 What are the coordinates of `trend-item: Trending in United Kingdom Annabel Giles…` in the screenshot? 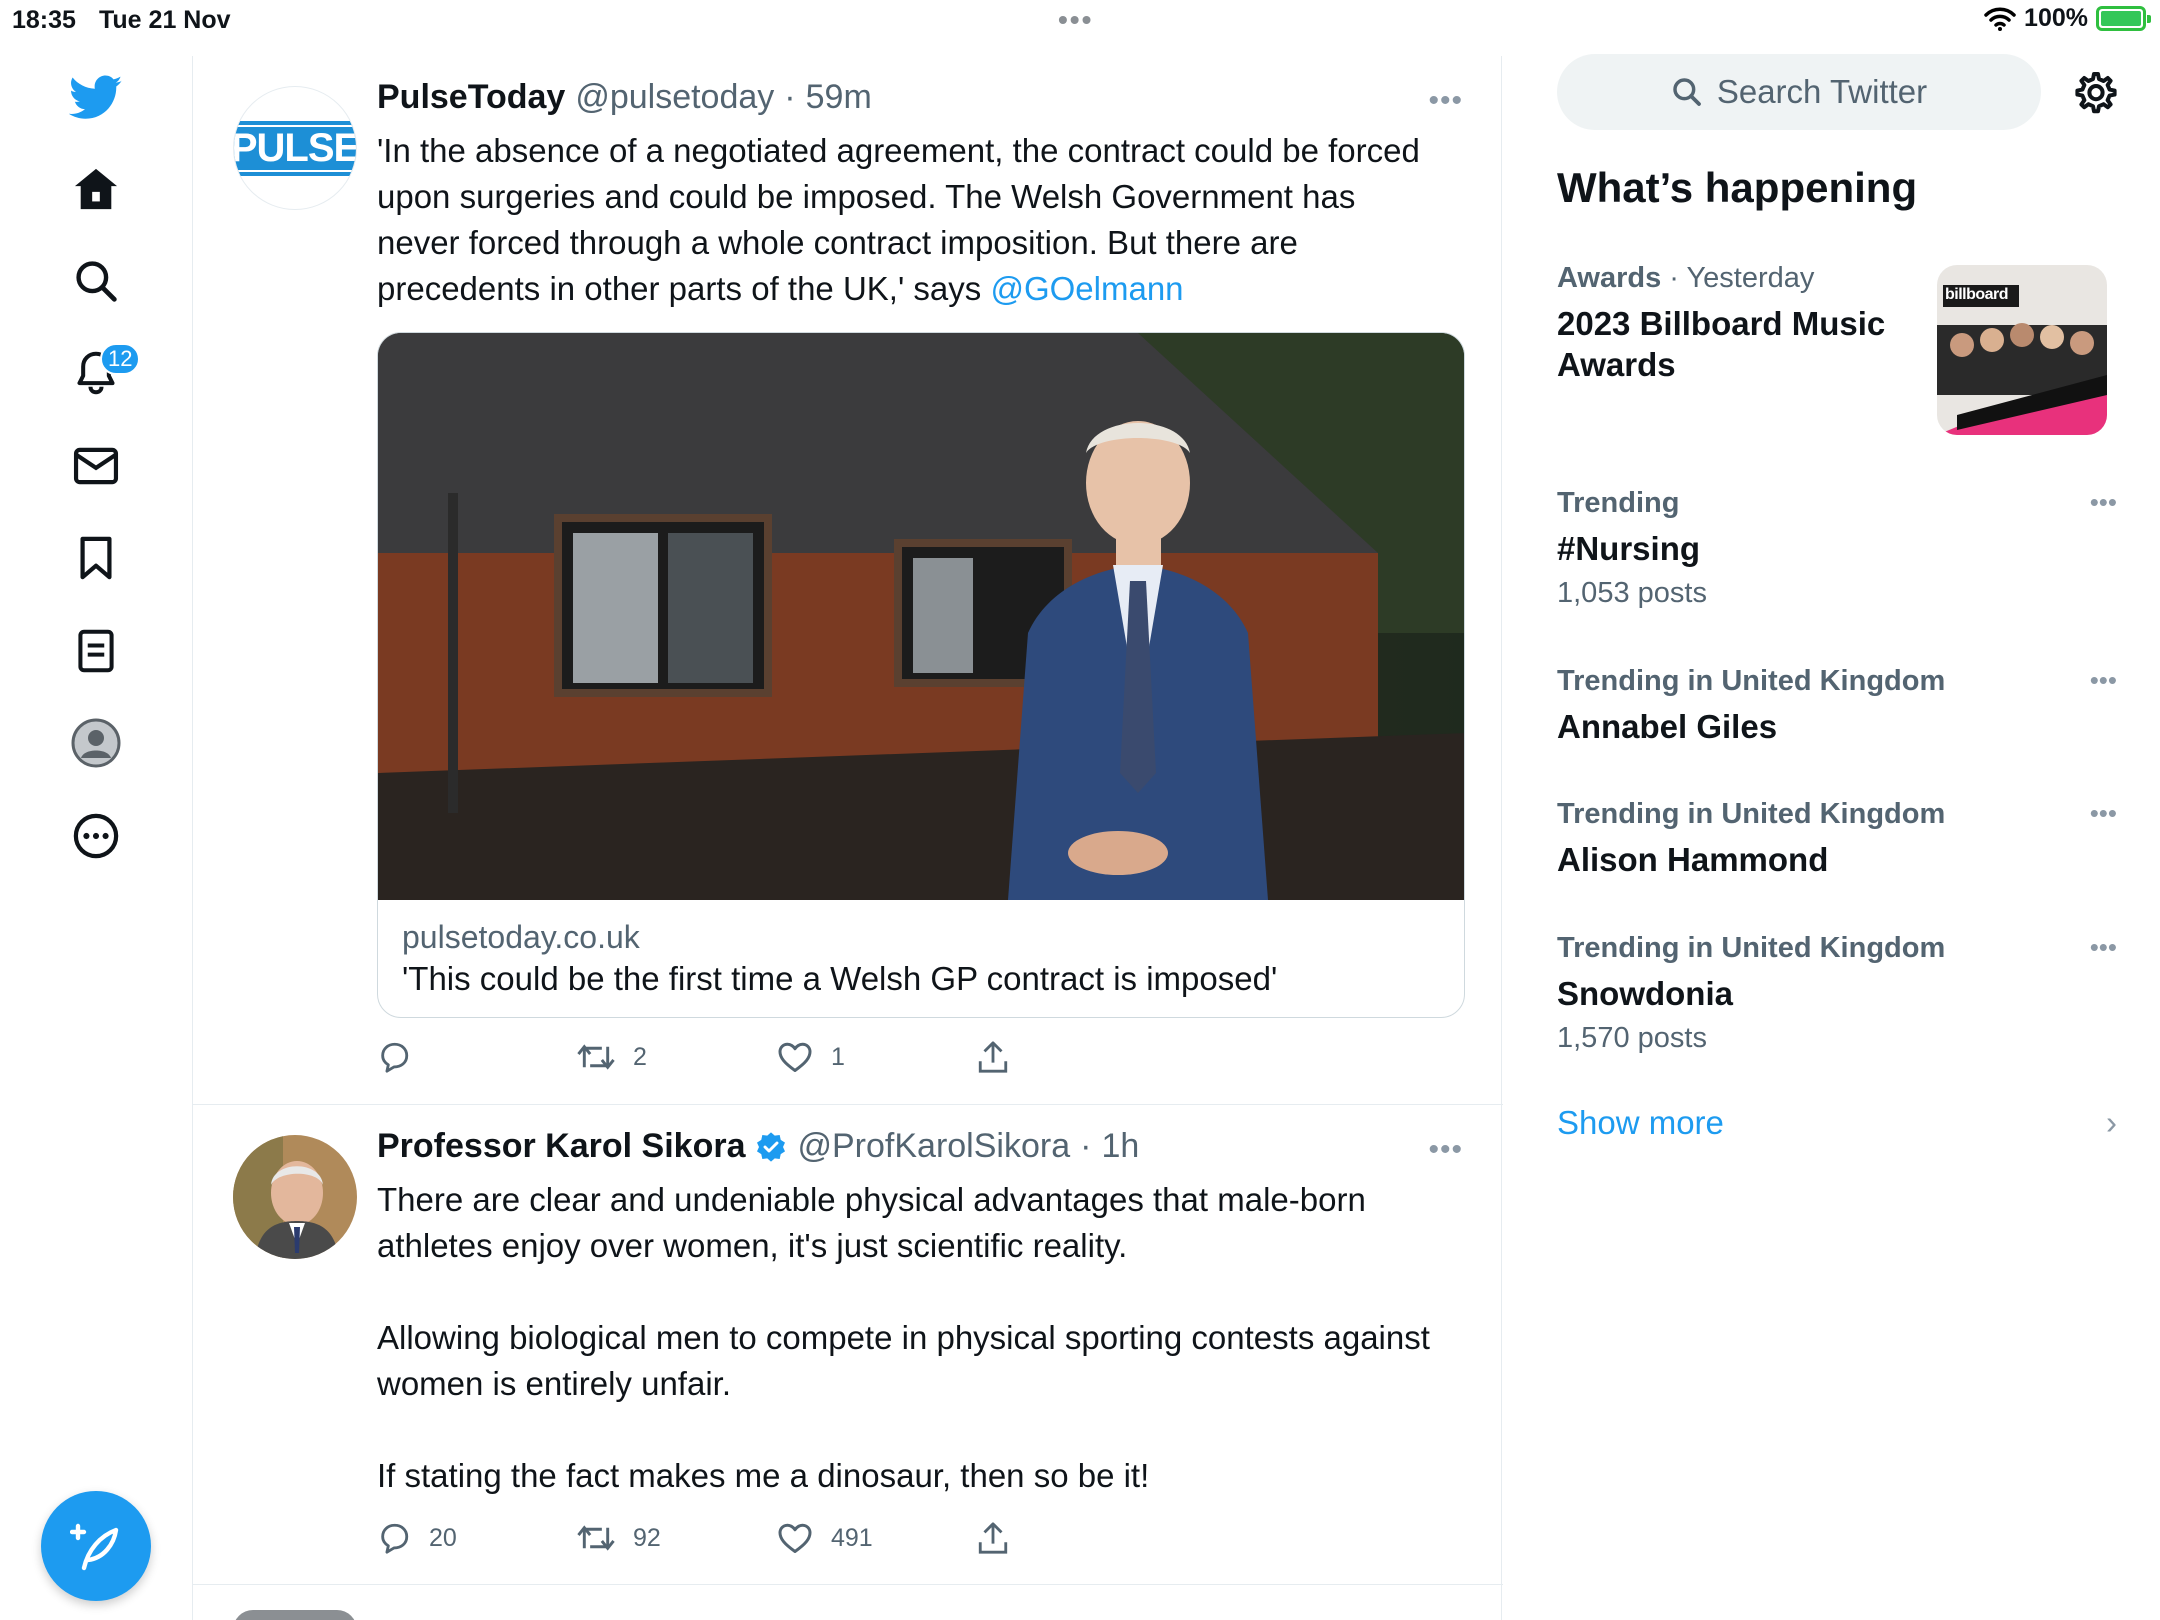 It's located at (1837, 706).